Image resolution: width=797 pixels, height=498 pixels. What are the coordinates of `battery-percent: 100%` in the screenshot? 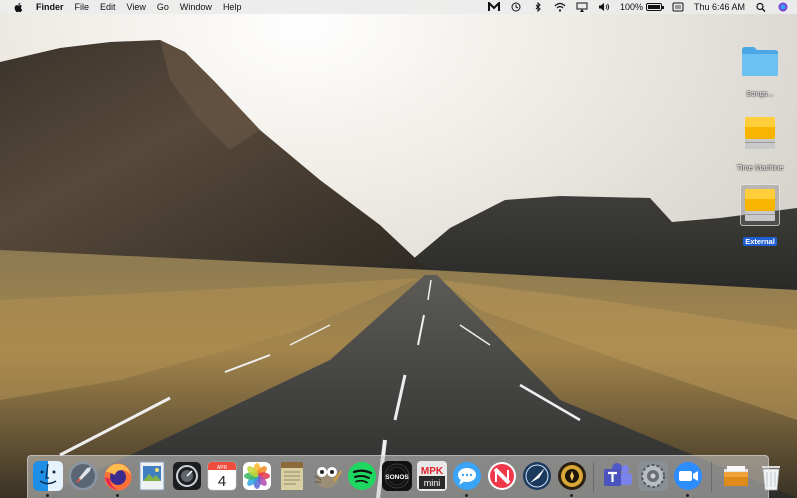 It's located at (631, 7).